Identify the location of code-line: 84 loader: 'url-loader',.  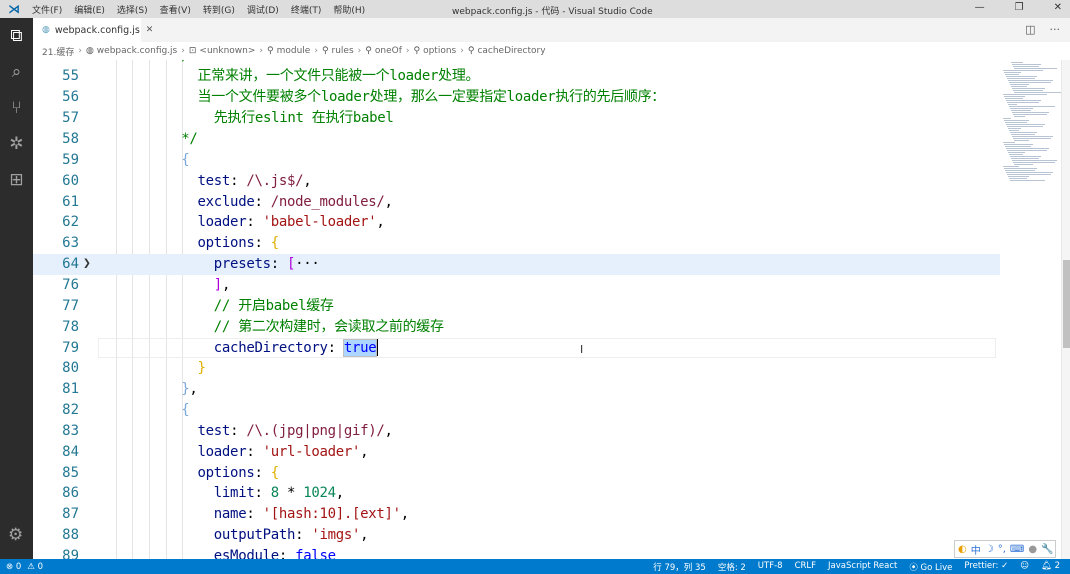
(516, 452).